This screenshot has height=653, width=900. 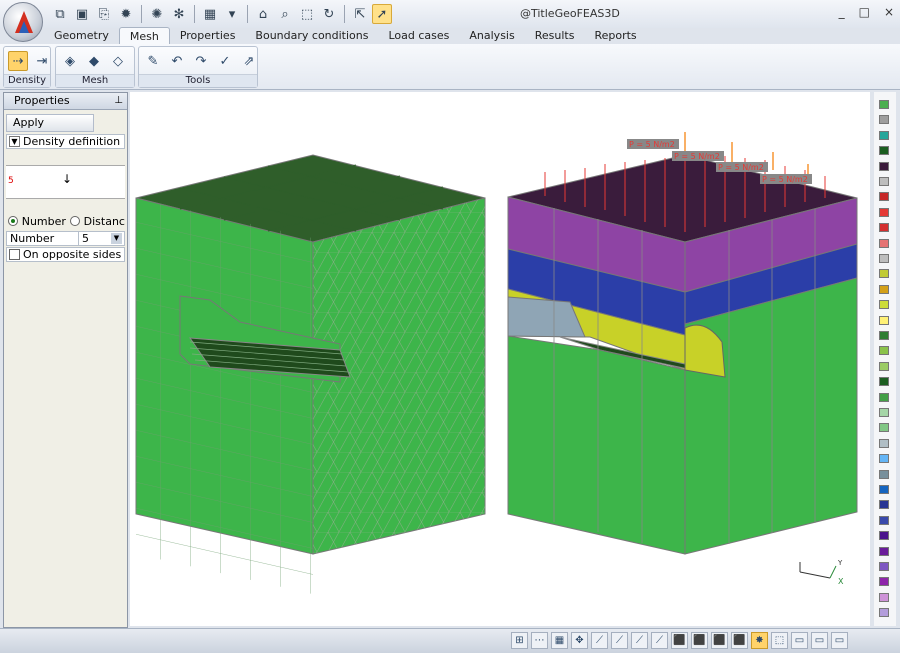 What do you see at coordinates (42, 61) in the screenshot?
I see `density-endpoint-icon: ⇥` at bounding box center [42, 61].